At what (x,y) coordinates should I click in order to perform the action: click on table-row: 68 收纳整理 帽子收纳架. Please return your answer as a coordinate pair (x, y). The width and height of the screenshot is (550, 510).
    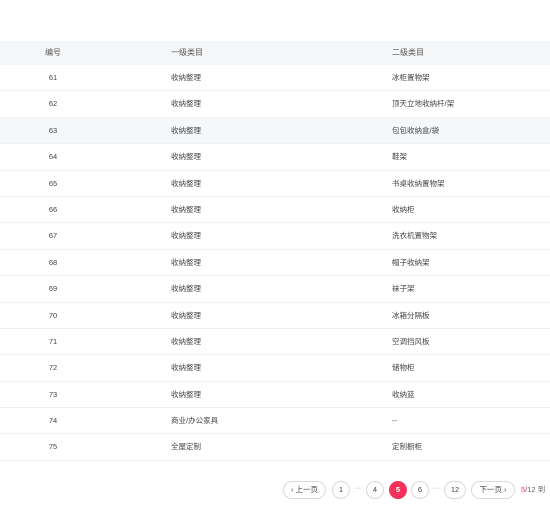
    Looking at the image, I should click on (275, 263).